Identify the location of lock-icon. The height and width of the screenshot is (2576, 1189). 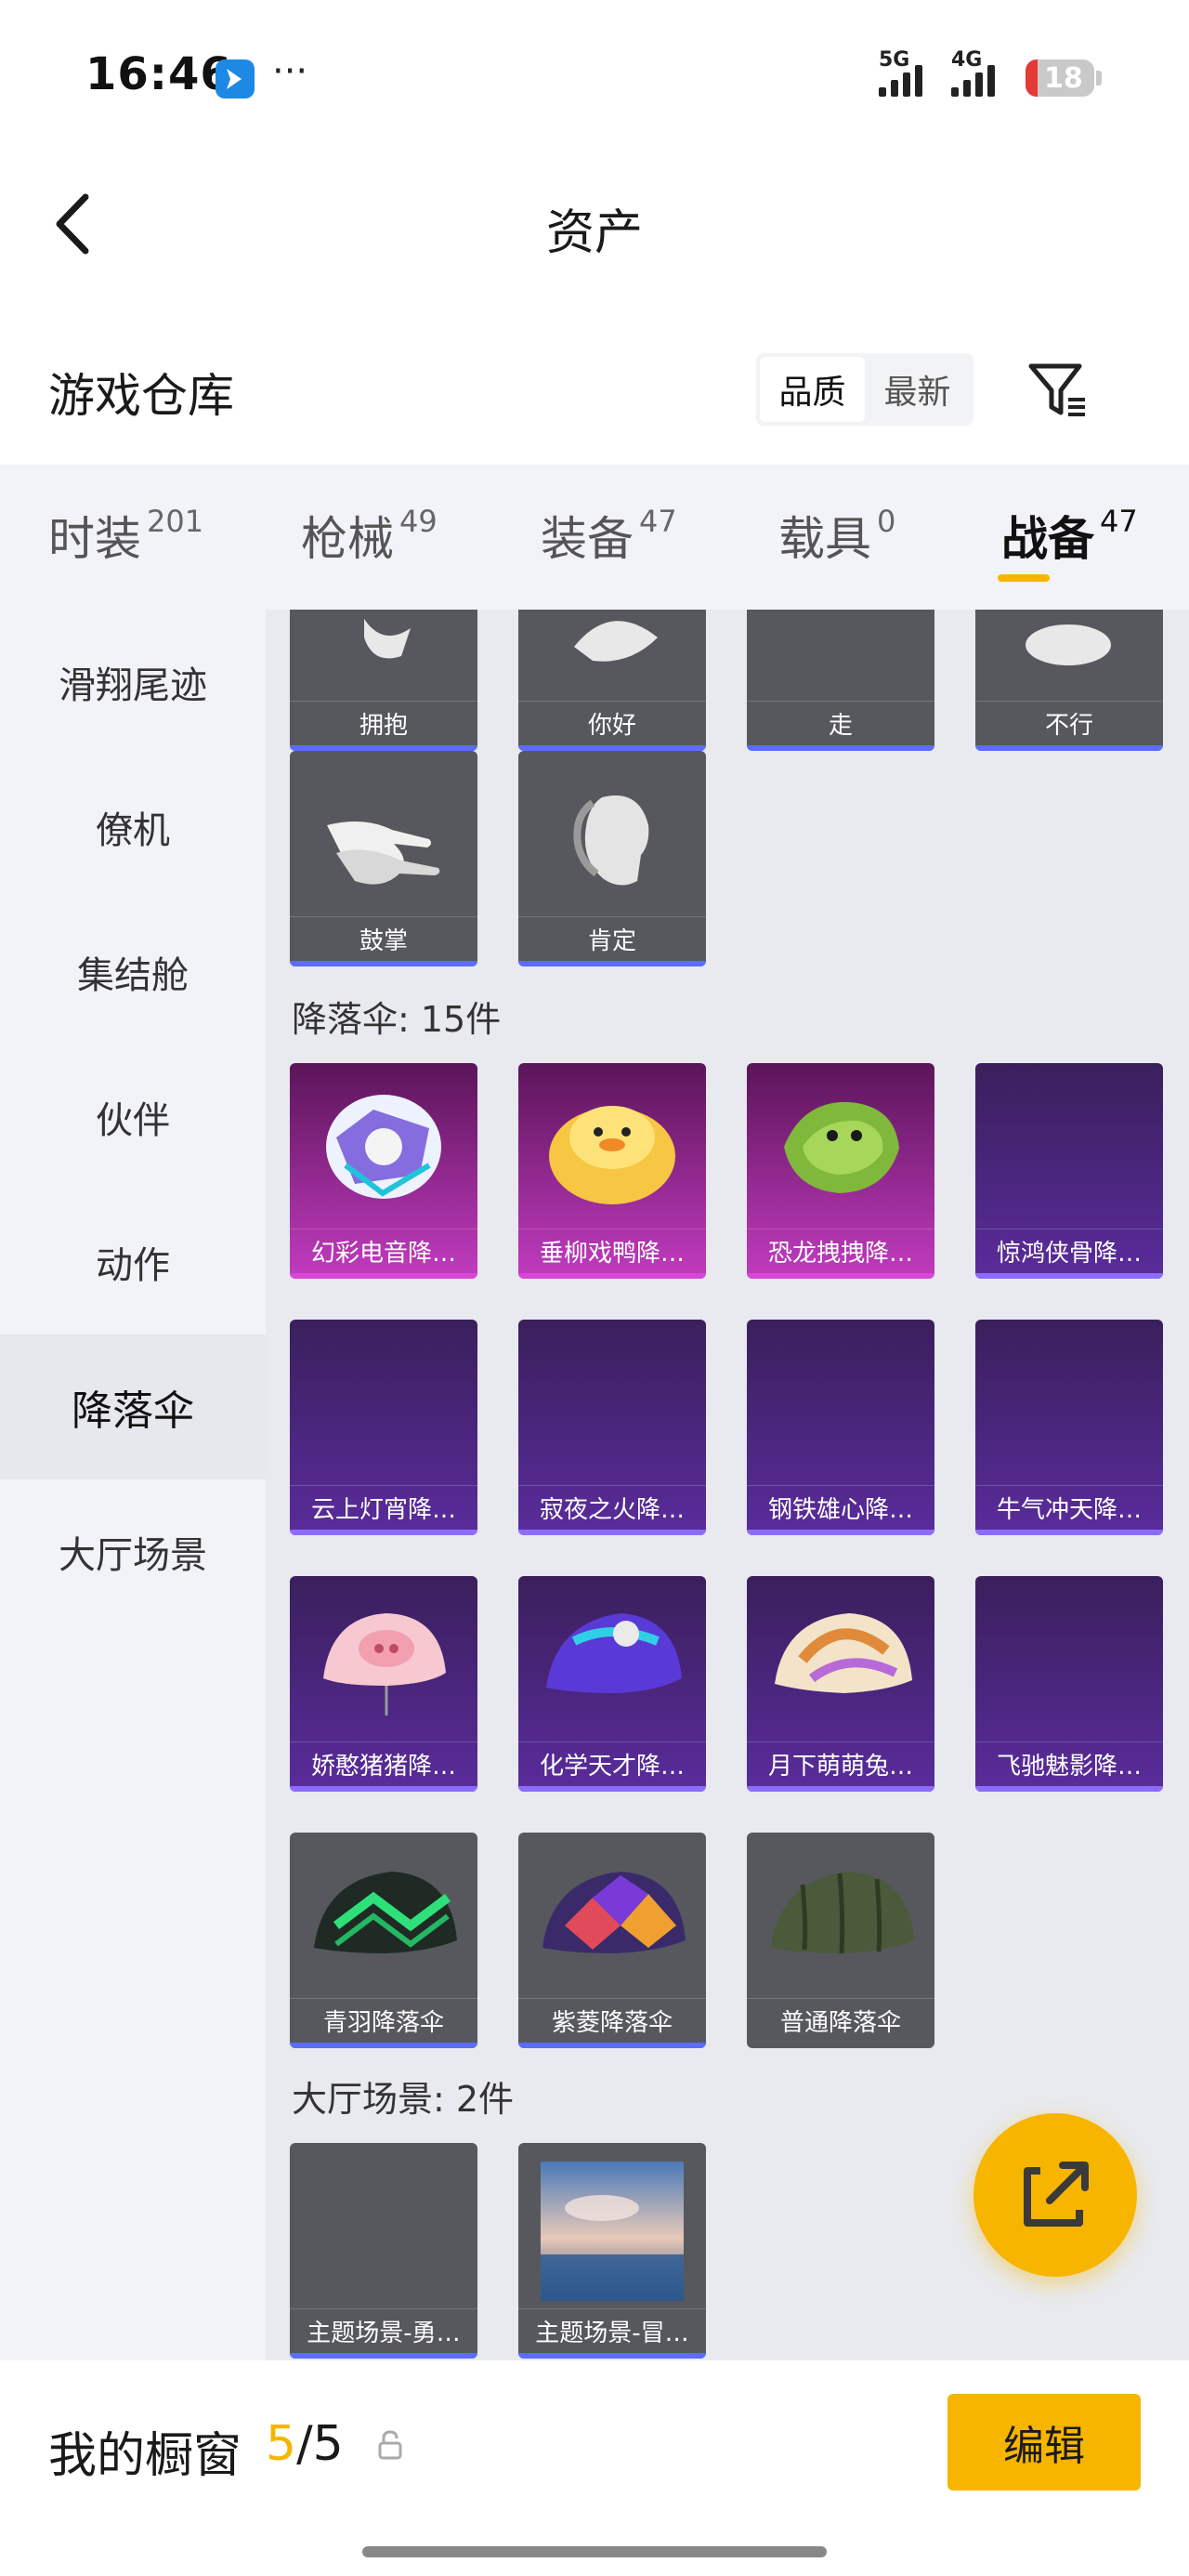
(390, 2445).